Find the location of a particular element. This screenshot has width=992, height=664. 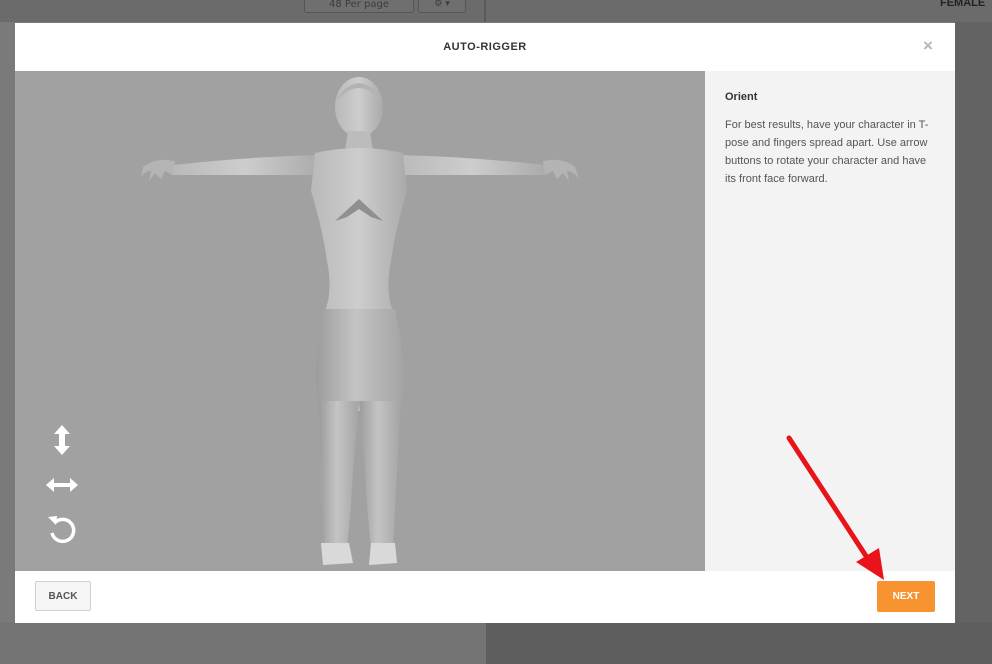

modal-footer: BACK NEXT is located at coordinates (485, 597).